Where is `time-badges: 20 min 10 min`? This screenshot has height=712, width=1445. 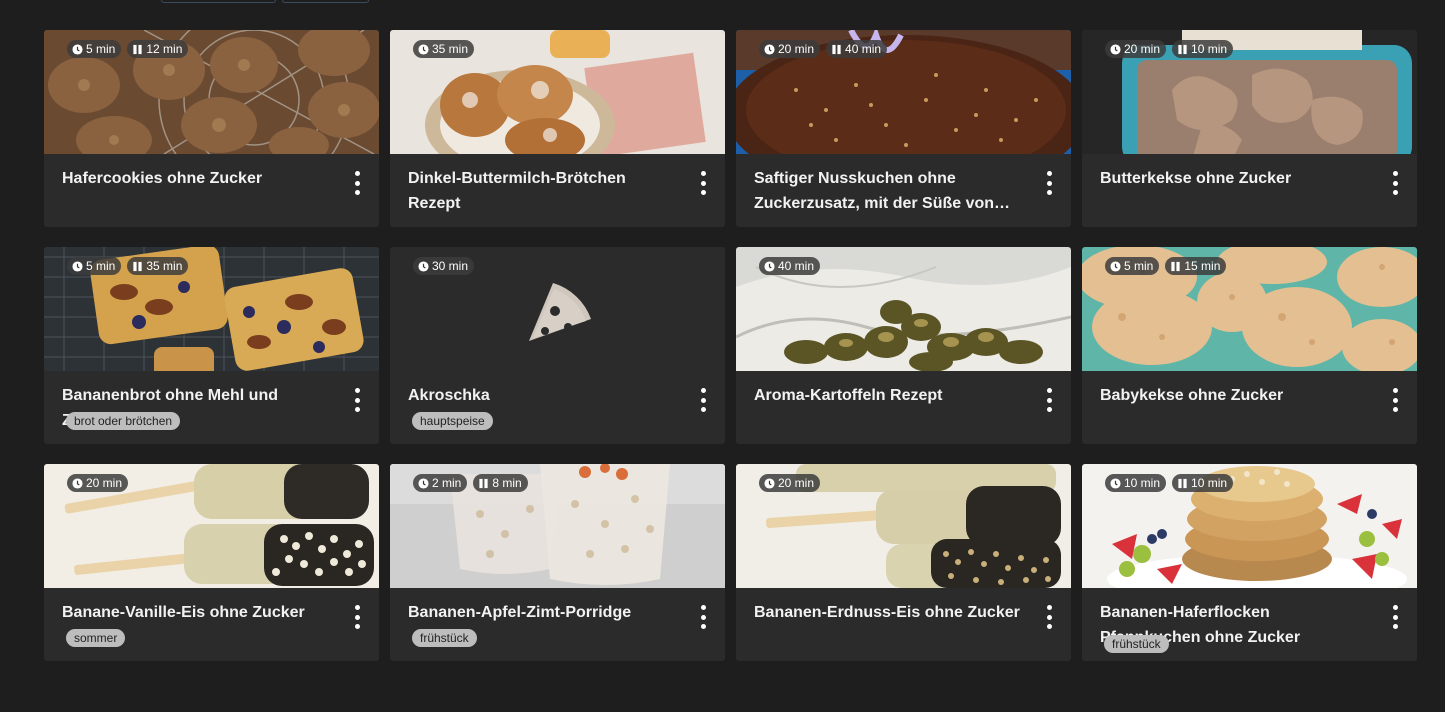
time-badges: 20 min 10 min is located at coordinates (1205, 49).